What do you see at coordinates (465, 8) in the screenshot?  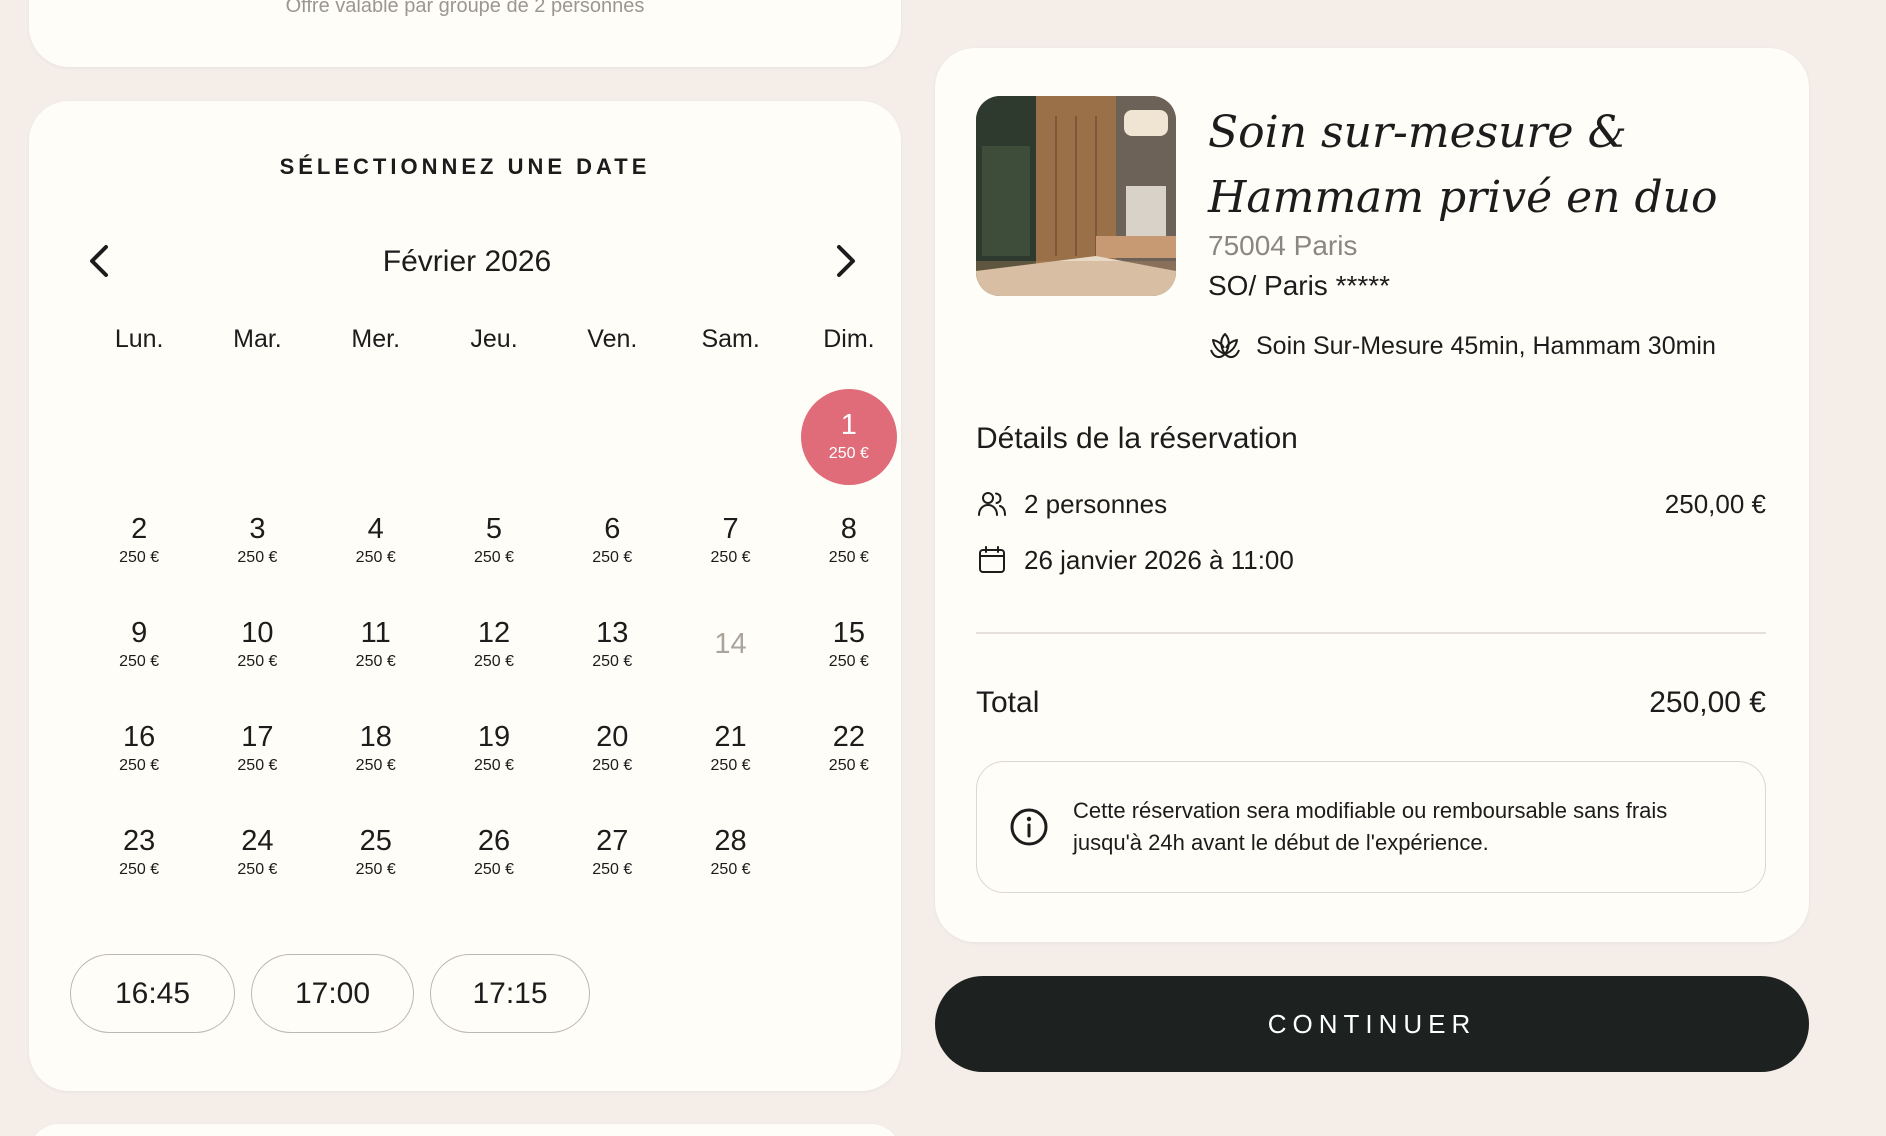 I see `offer-note: Offre valable par groupe de 2 personnes` at bounding box center [465, 8].